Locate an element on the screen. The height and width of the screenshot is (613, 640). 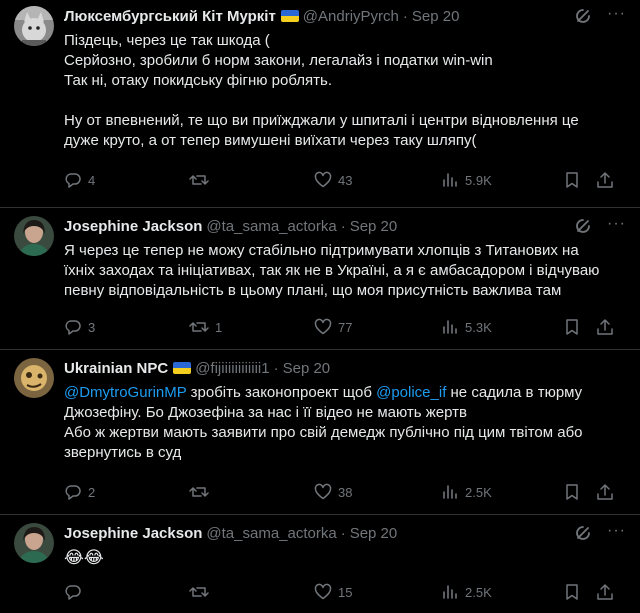
like-count: 38 is located at coordinates (345, 492).